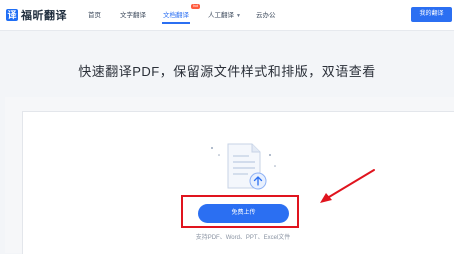  Describe the element at coordinates (94, 14) in the screenshot. I see `nav-home: 首页` at that location.